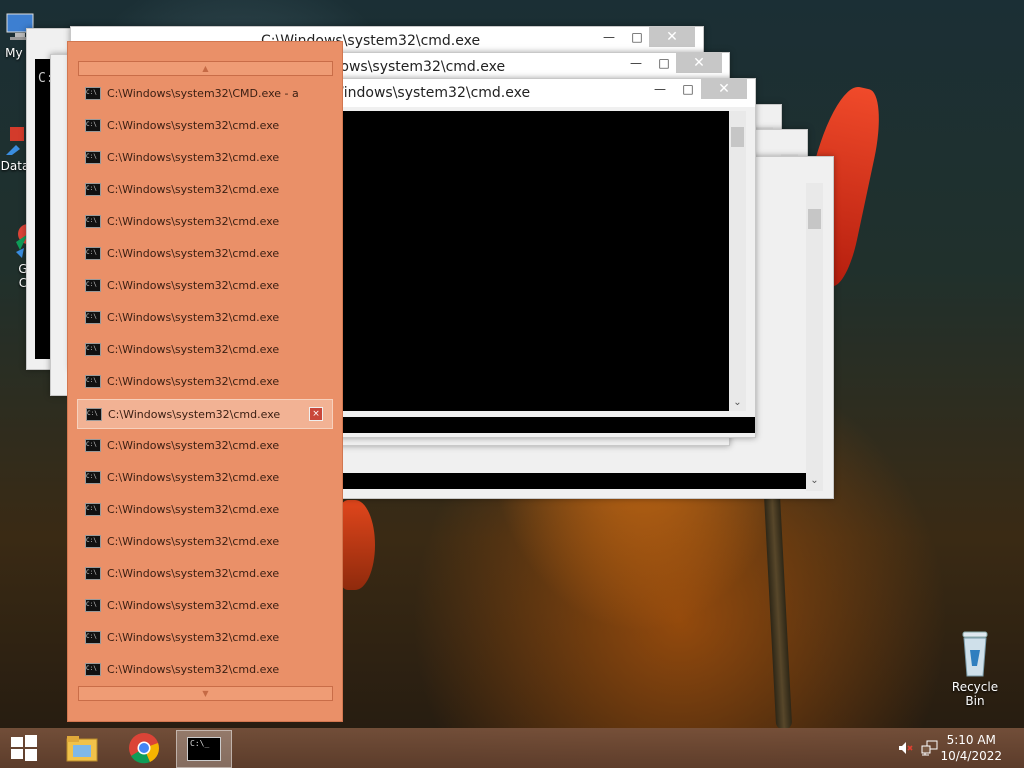  What do you see at coordinates (930, 750) in the screenshot?
I see `network-icon` at bounding box center [930, 750].